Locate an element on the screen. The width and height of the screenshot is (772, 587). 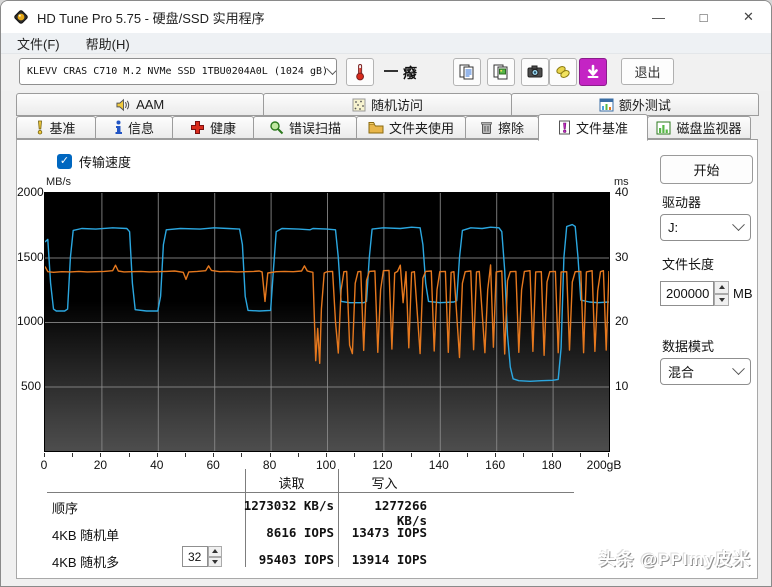
right-axis-tick-label: 40 is located at coordinates (622, 192).